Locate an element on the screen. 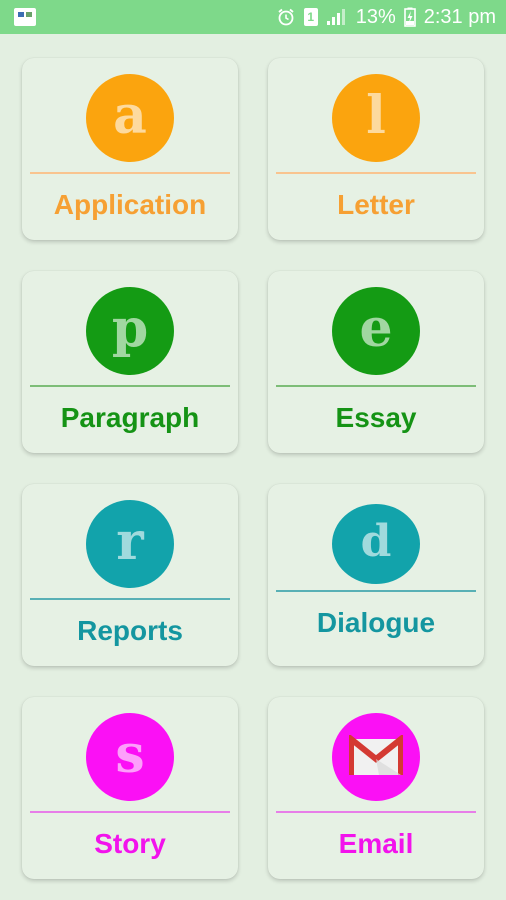 Image resolution: width=506 pixels, height=900 pixels. letter-r-icon: r is located at coordinates (130, 544).